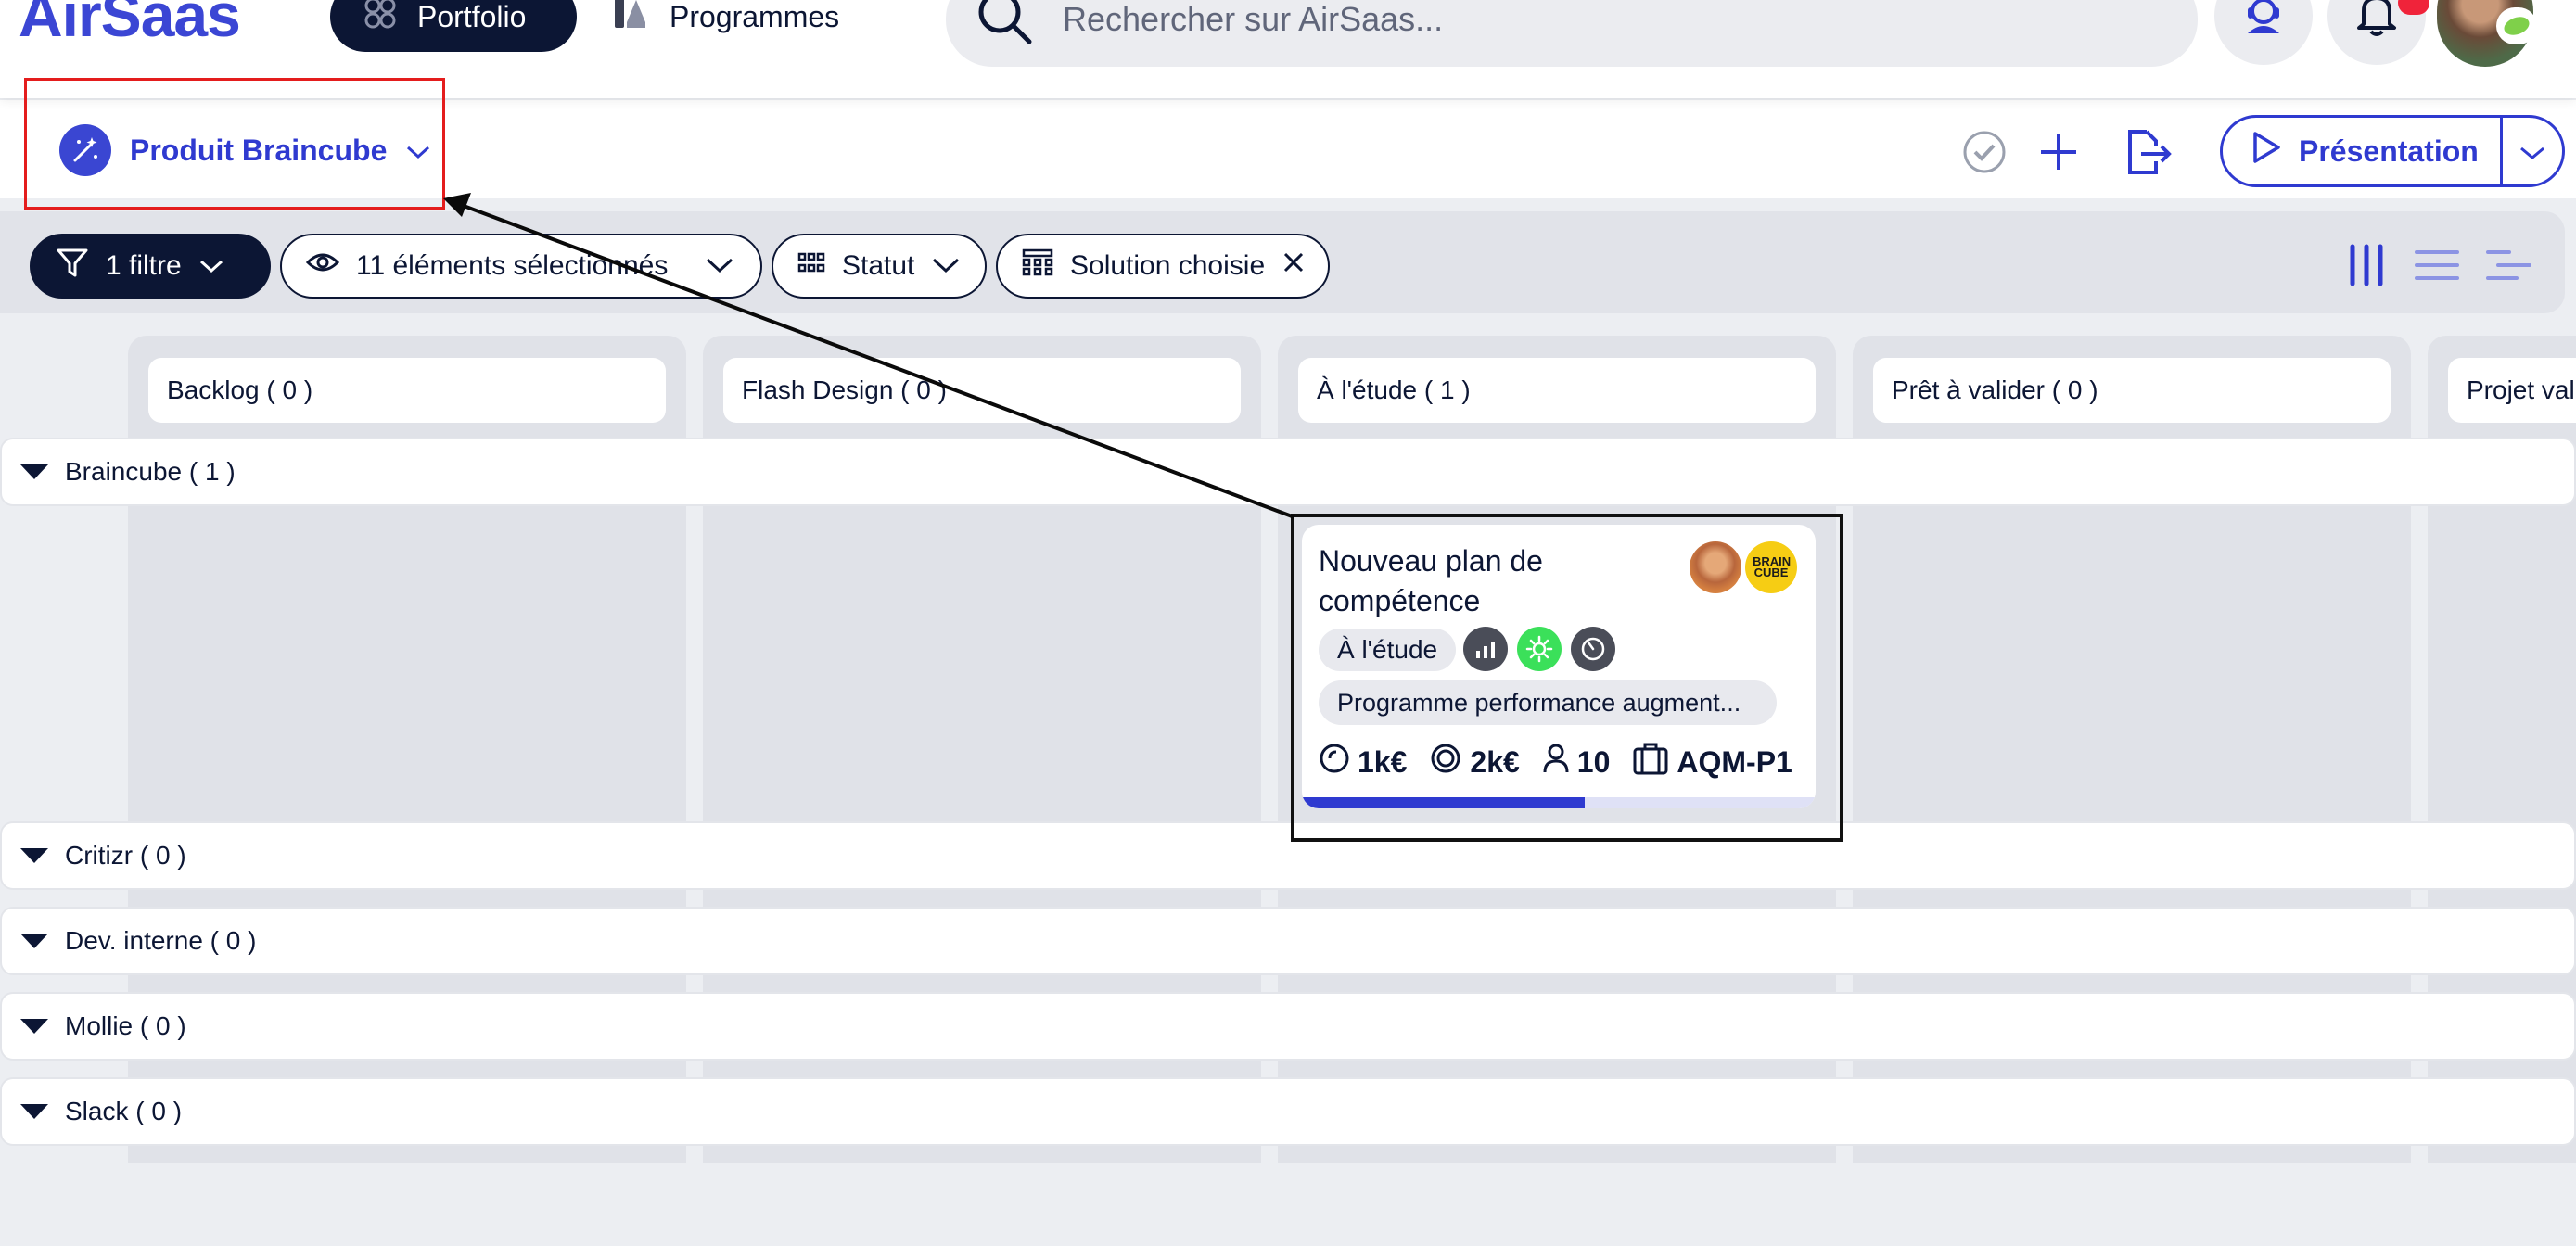 The image size is (2576, 1246). I want to click on filter-button: 1 filtre, so click(150, 266).